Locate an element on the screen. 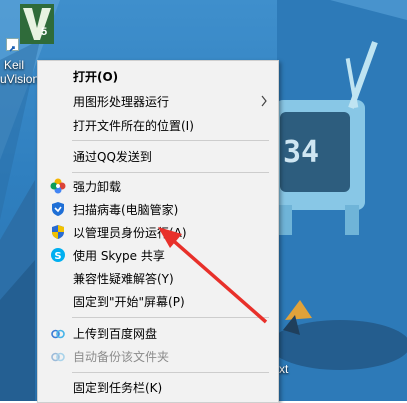 Image resolution: width=407 pixels, height=403 pixels. shortcut-label-line1: Keil is located at coordinates (14, 65).